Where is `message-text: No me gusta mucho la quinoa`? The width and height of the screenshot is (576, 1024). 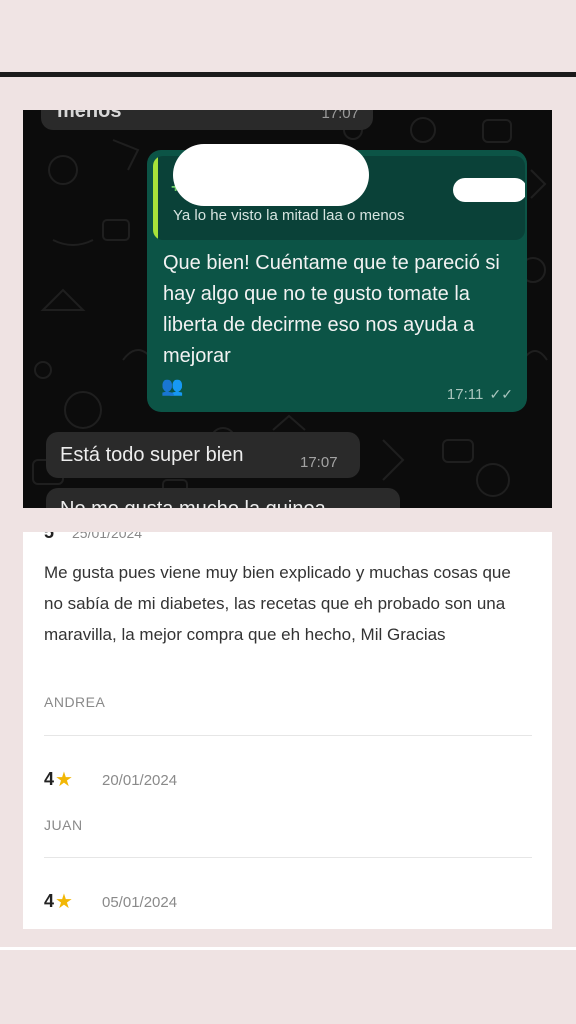 message-text: No me gusta mucho la quinoa is located at coordinates (193, 503).